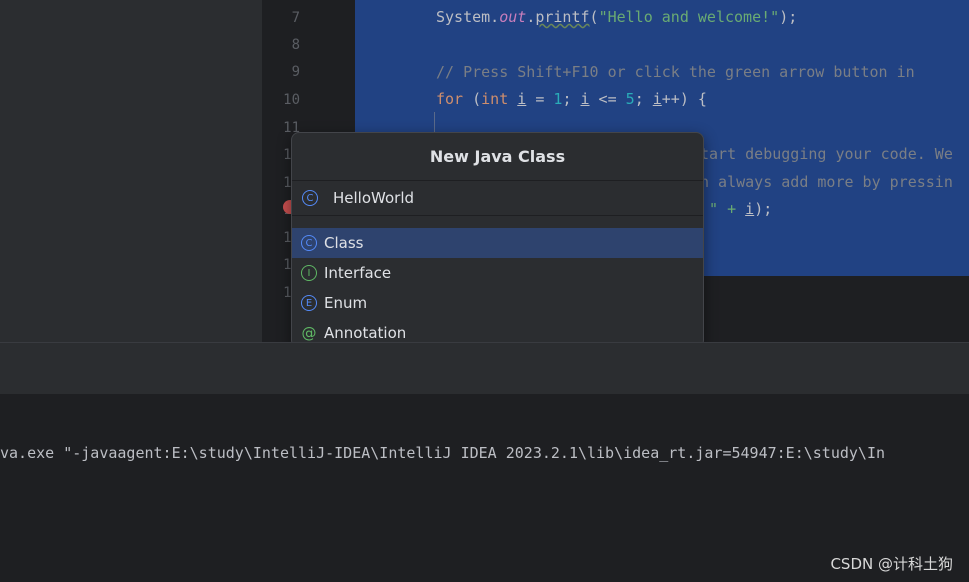 This screenshot has width=969, height=582. Describe the element at coordinates (309, 303) in the screenshot. I see `enum-icon: E` at that location.